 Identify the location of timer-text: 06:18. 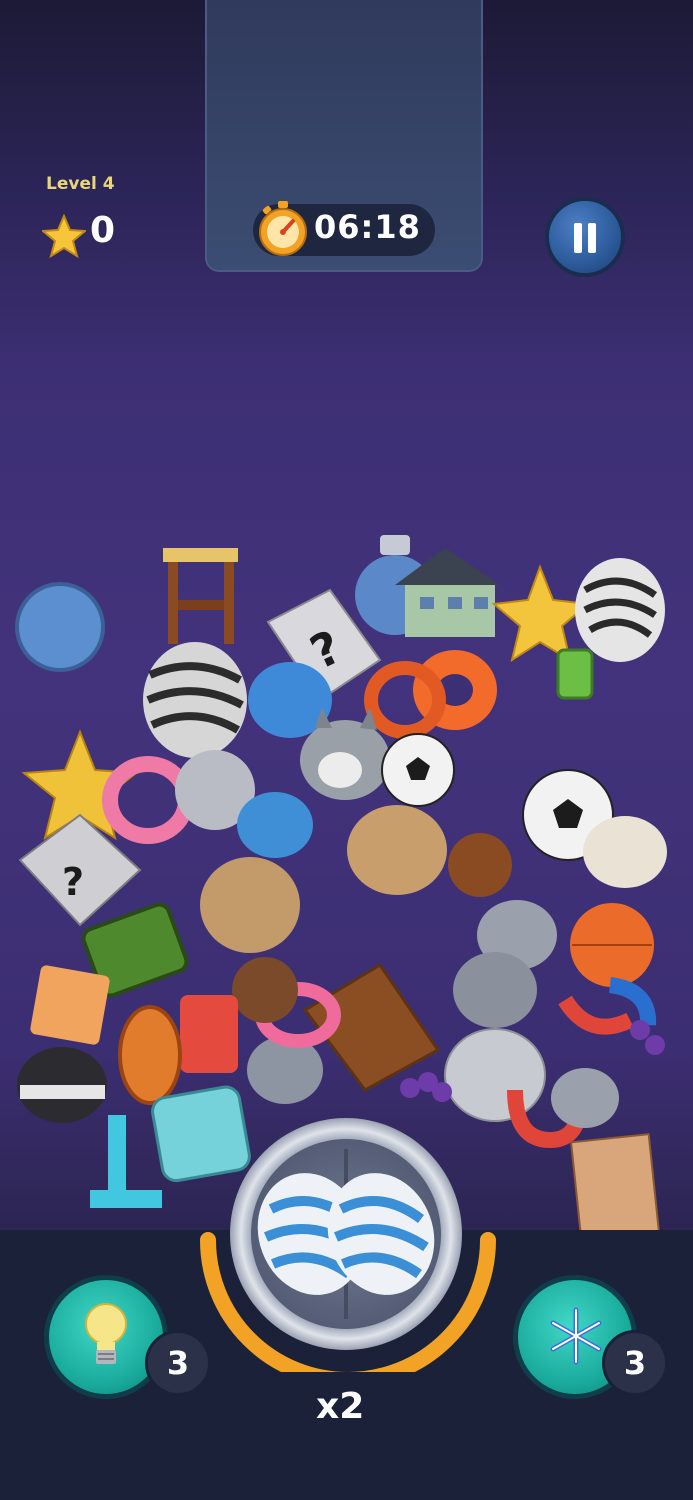
(367, 227).